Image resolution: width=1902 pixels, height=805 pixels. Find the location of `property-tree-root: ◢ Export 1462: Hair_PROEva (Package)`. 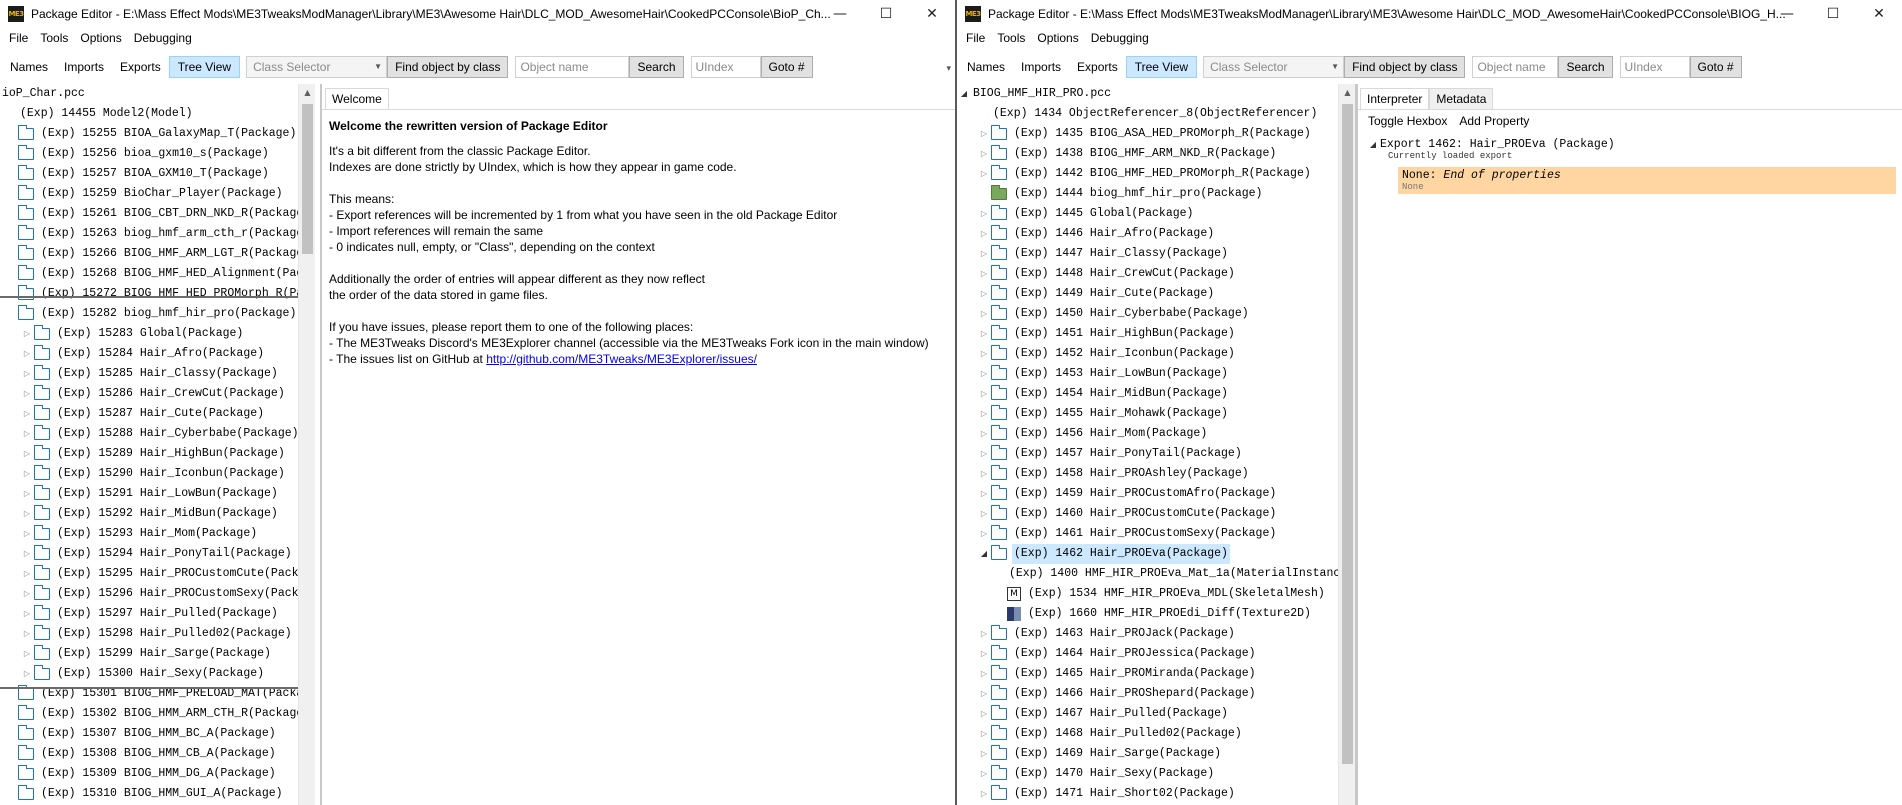

property-tree-root: ◢ Export 1462: Hair_PROEva (Package) is located at coordinates (1631, 144).